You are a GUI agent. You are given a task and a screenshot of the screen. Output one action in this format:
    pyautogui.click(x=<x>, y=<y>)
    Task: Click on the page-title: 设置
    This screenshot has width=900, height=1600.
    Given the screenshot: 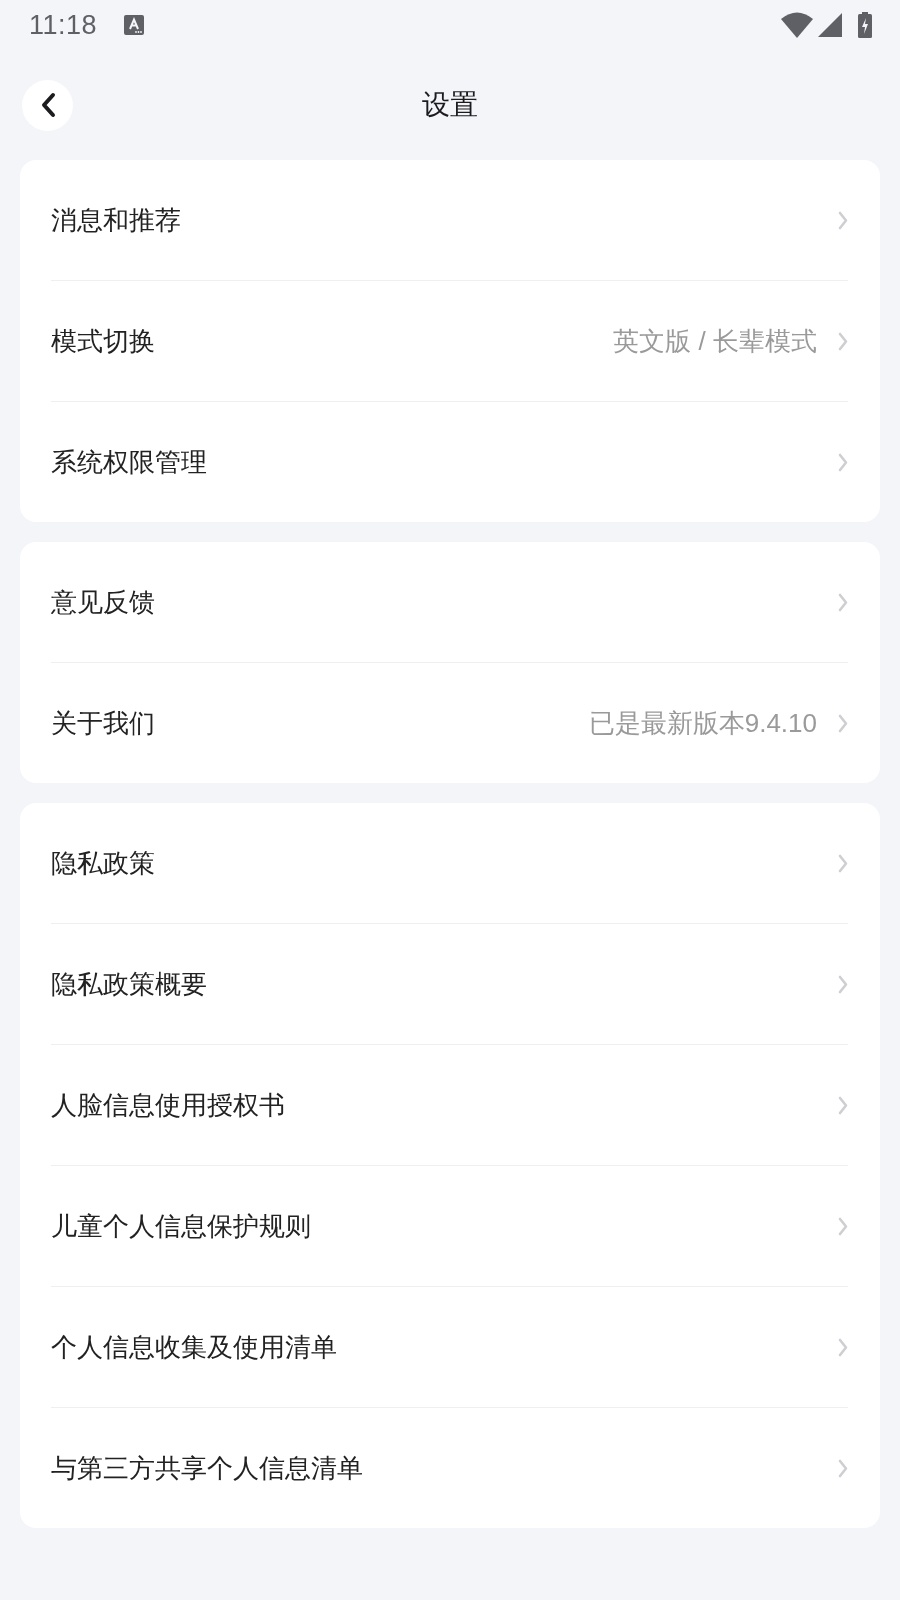 What is the action you would take?
    pyautogui.click(x=450, y=105)
    